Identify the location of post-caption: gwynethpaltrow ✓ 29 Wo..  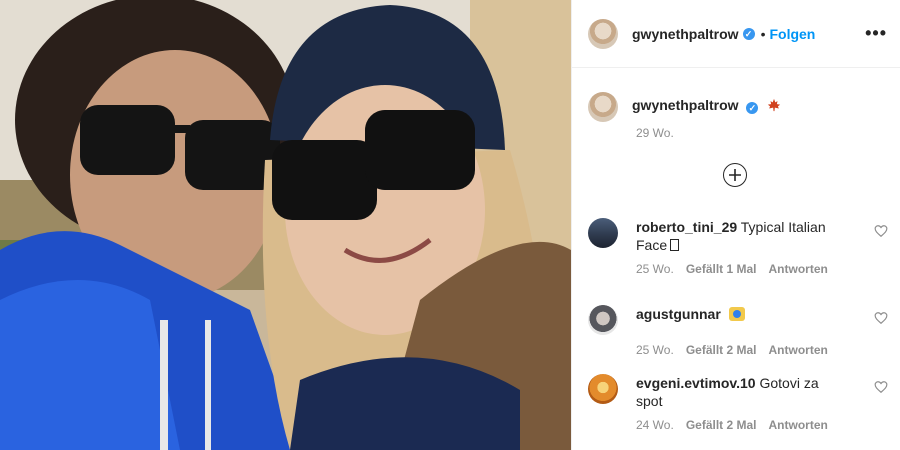
(738, 116).